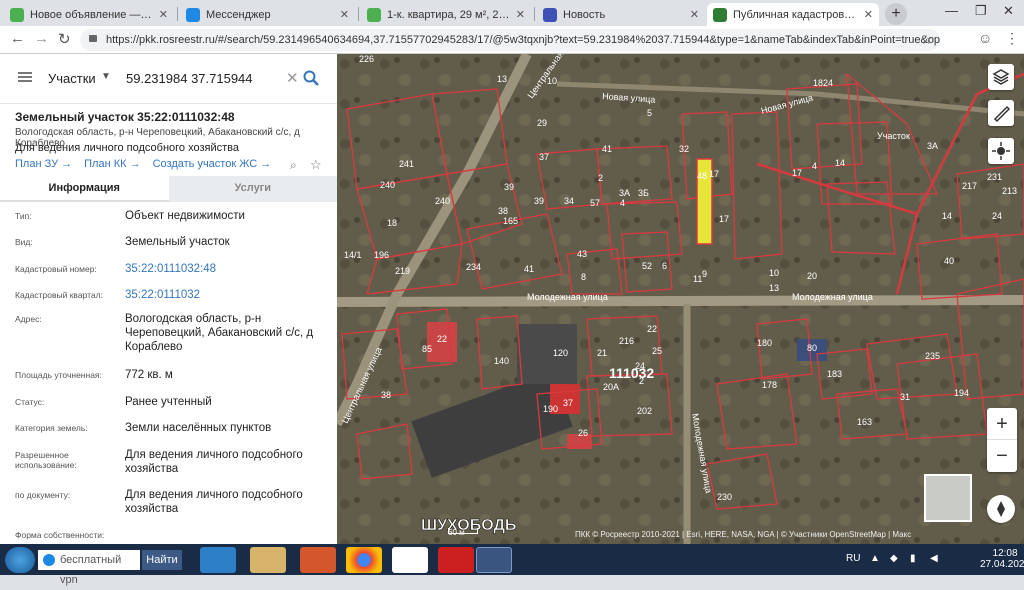 This screenshot has height=590, width=1024. I want to click on taskbar-search-input: бесплатный vpn, so click(89, 568).